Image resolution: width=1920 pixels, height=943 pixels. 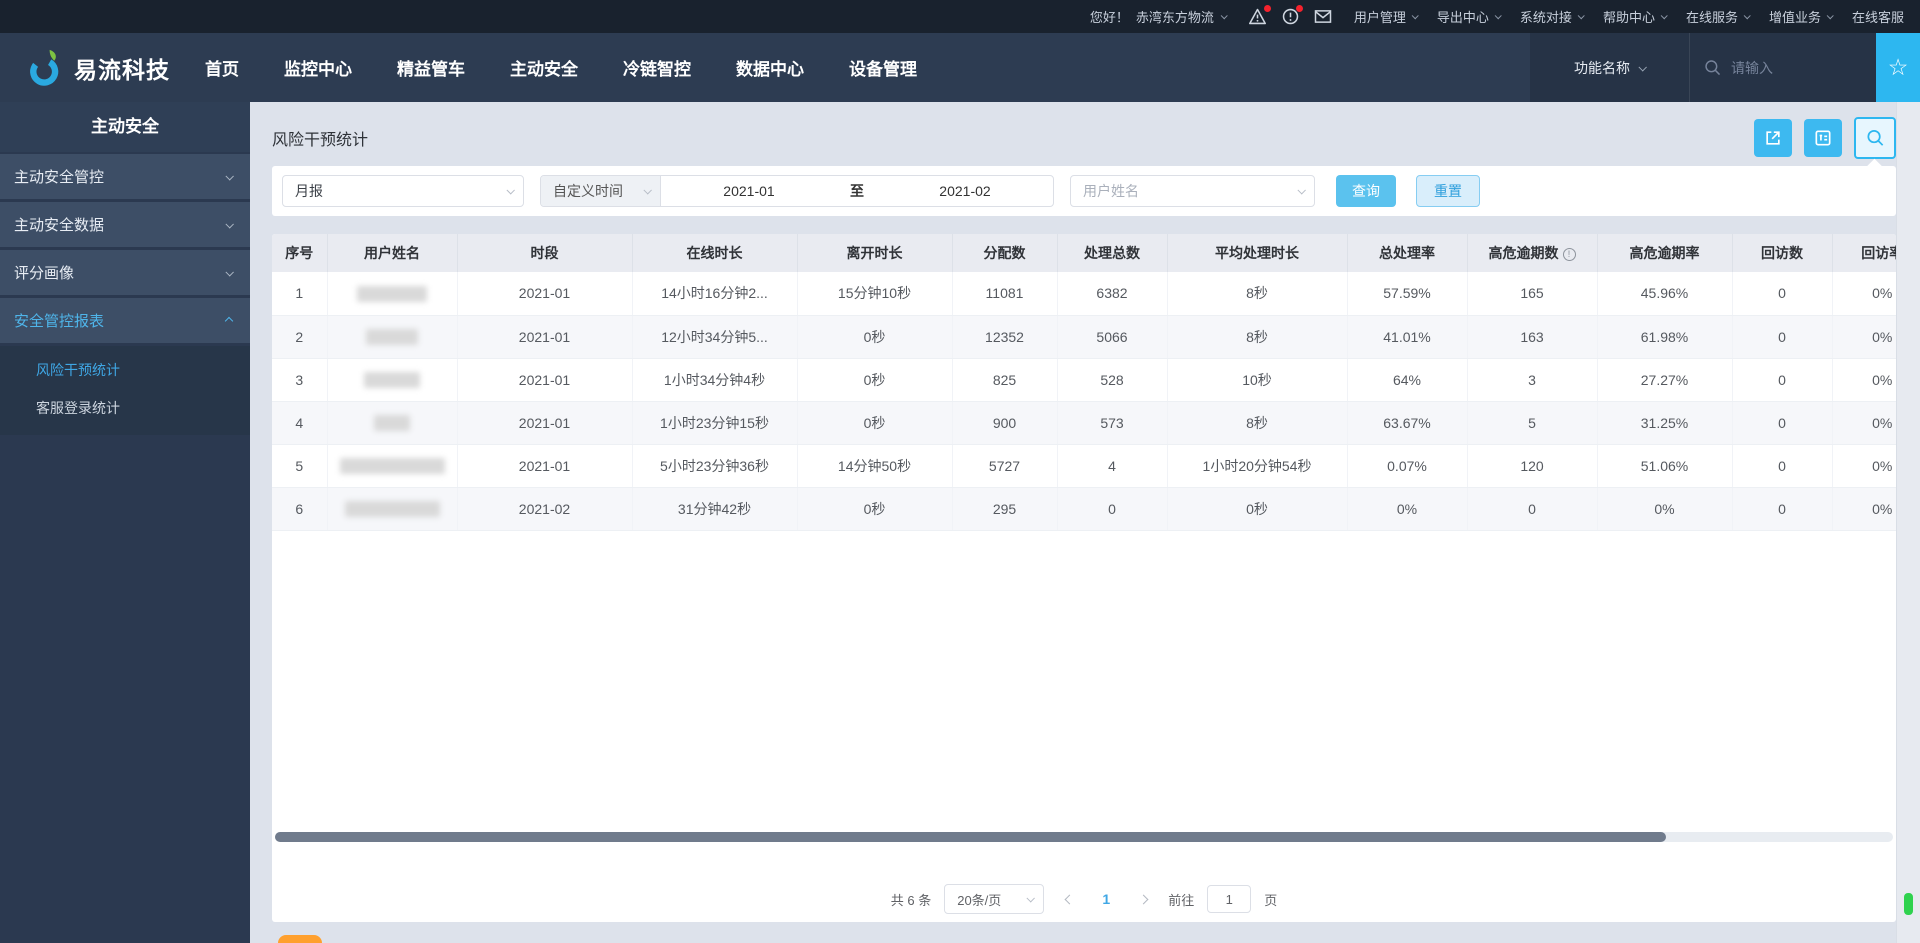 I want to click on column-header-label: 总处理率, so click(x=1407, y=253).